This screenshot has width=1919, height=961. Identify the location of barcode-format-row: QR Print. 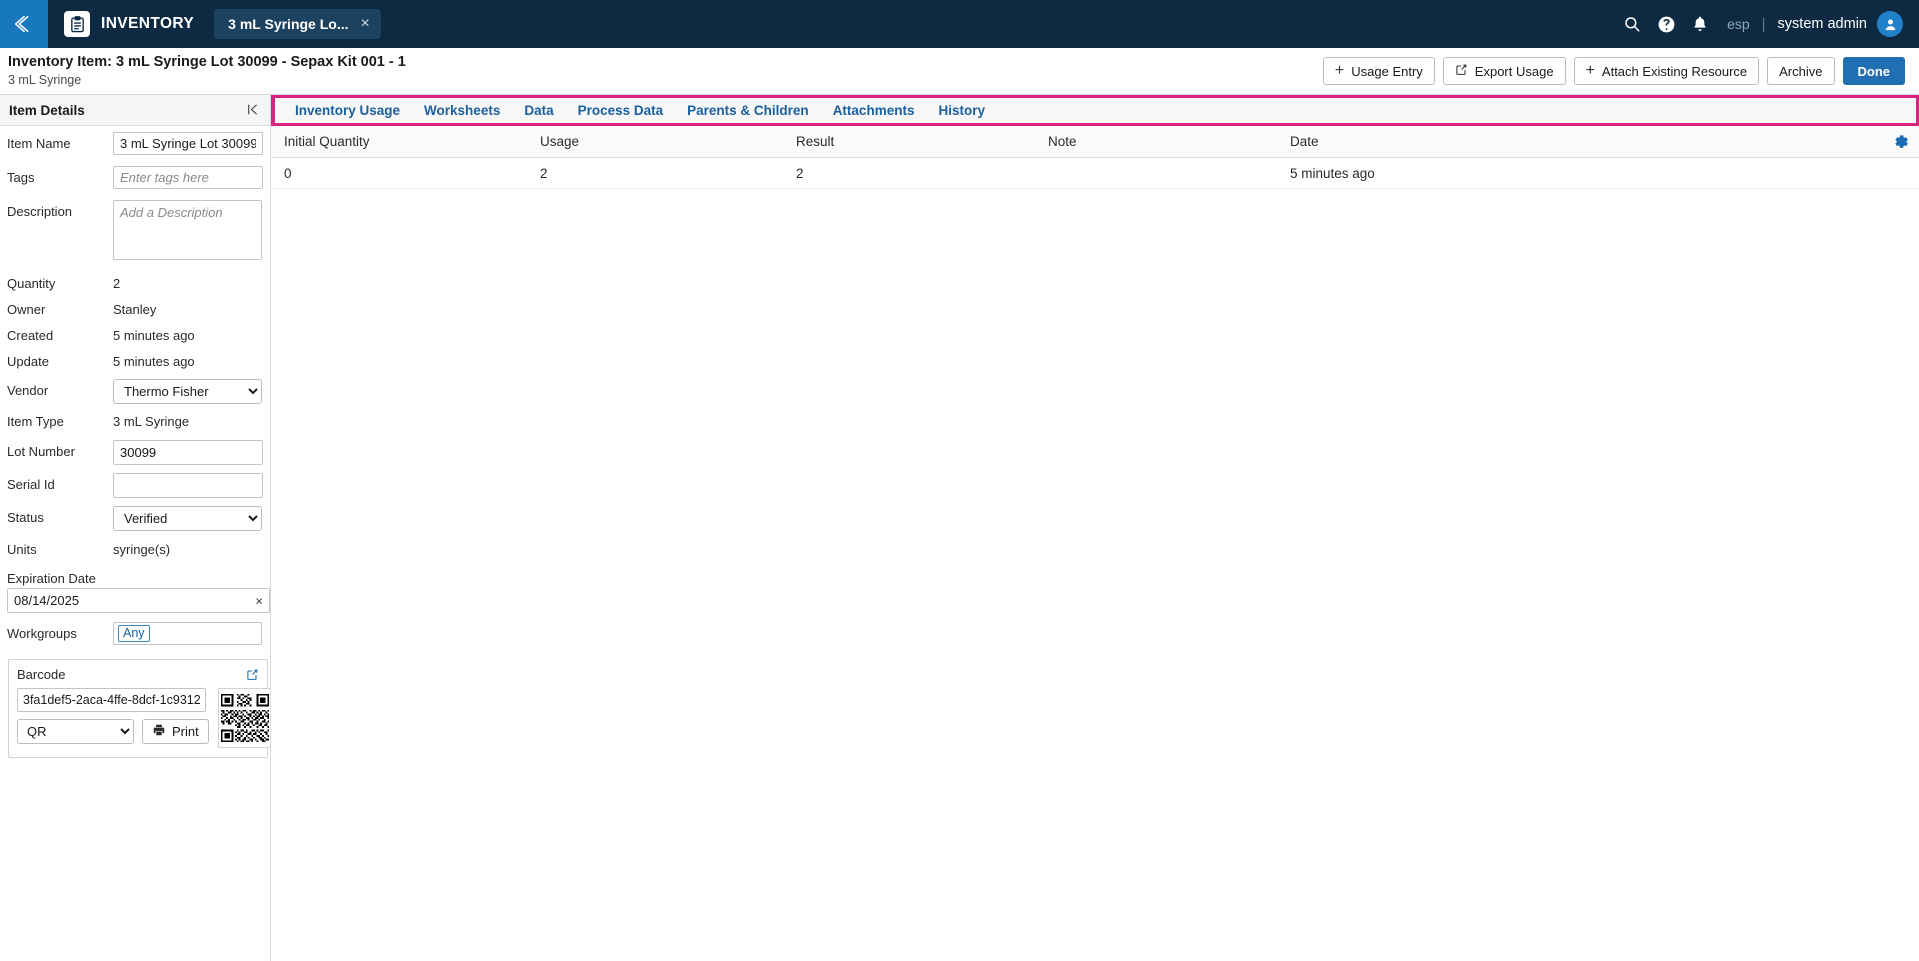
(113, 731).